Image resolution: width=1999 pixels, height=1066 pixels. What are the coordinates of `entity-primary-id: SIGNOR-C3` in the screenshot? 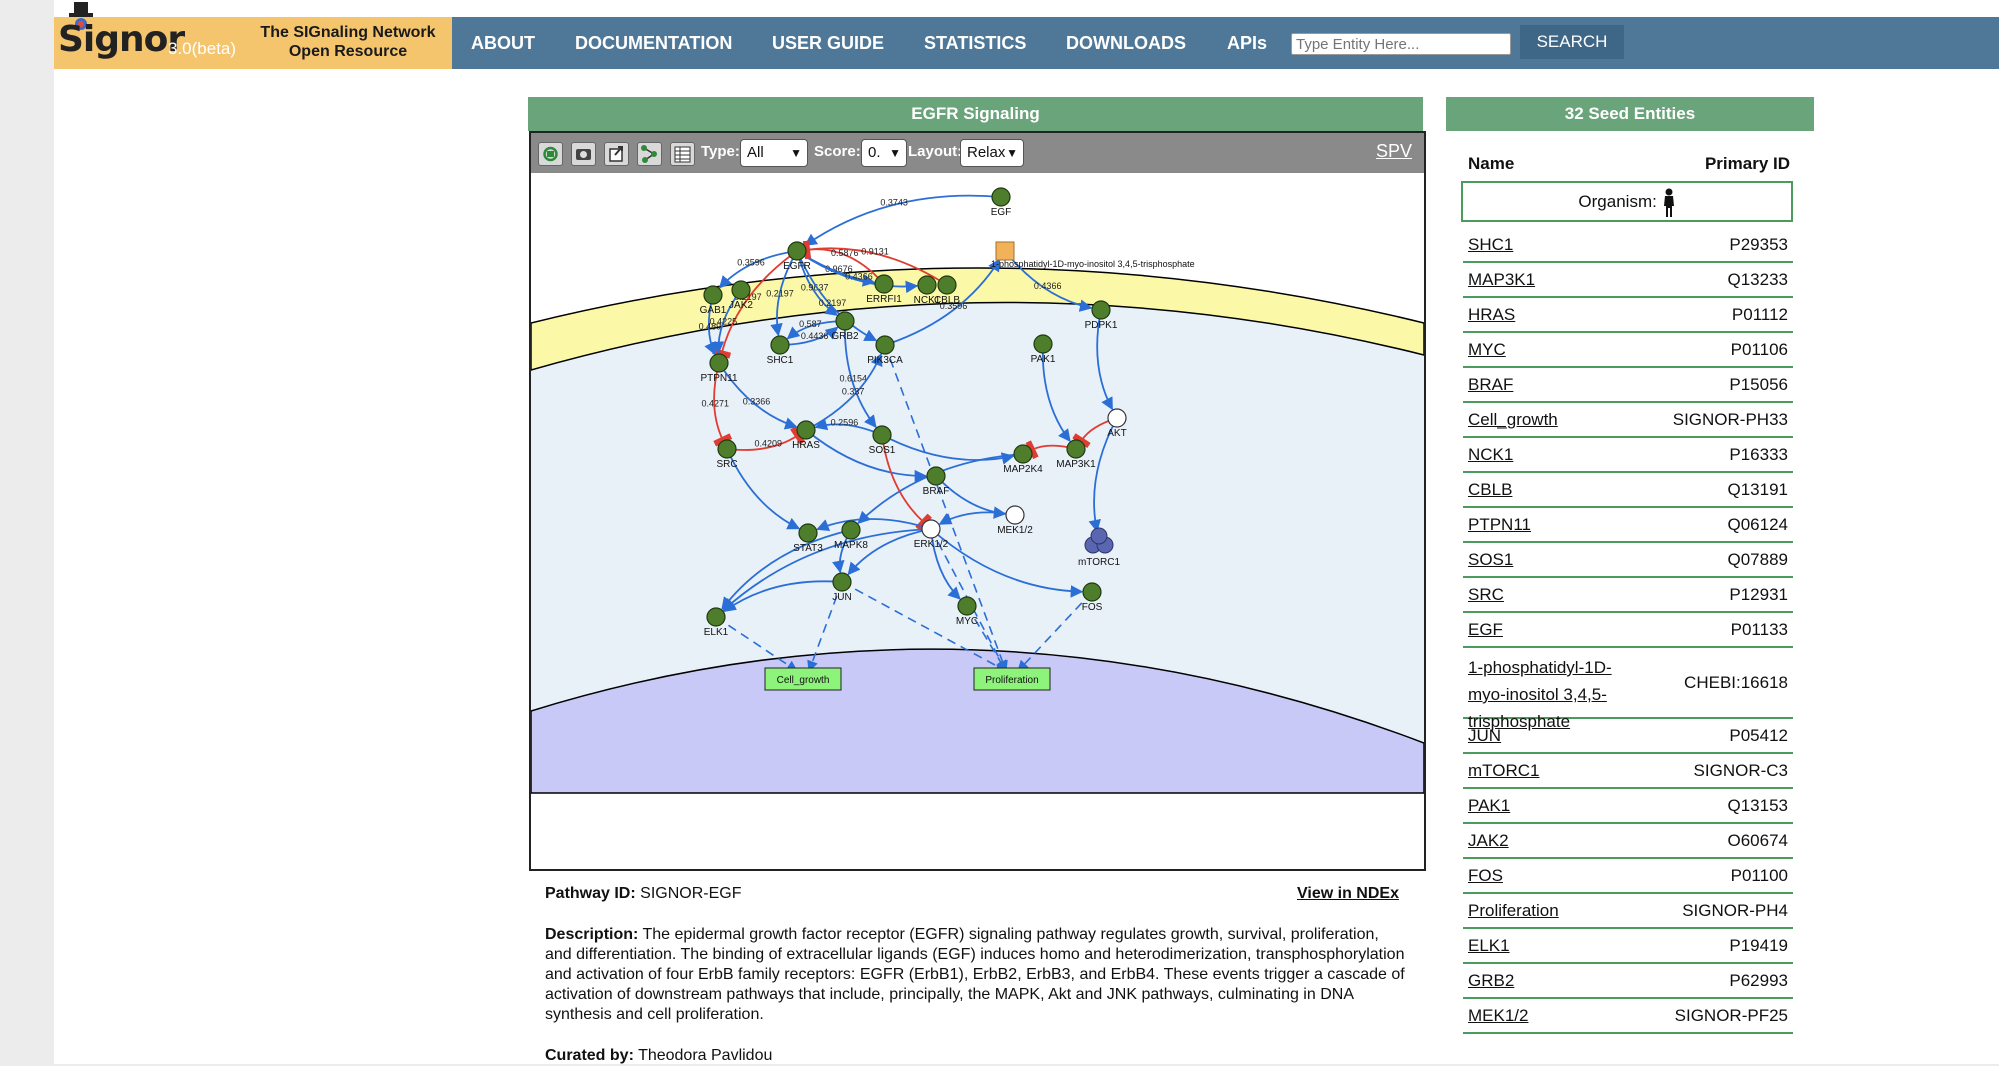 It's located at (1740, 770).